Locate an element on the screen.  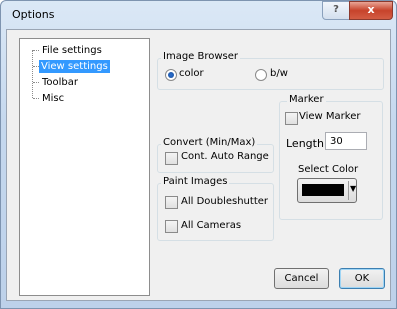
help-button: ? is located at coordinates (336, 10).